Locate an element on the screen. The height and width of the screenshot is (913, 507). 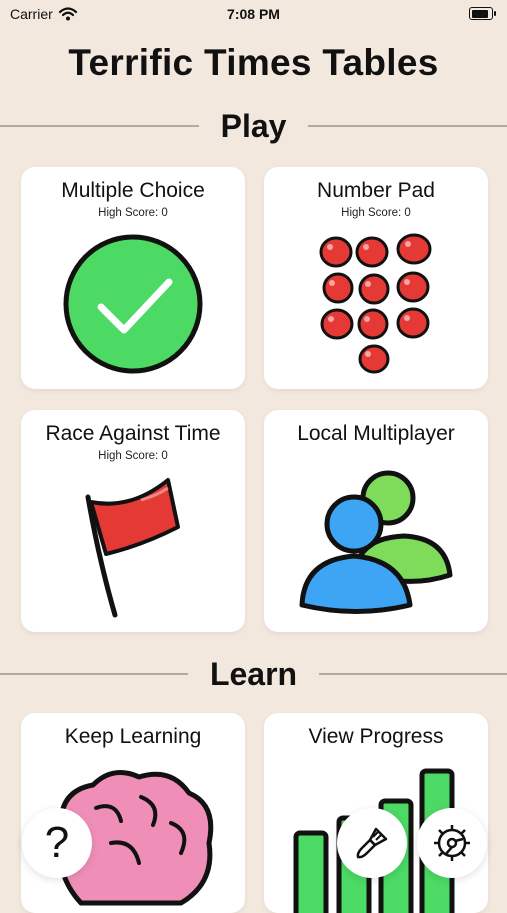
help-button: ? is located at coordinates (57, 843).